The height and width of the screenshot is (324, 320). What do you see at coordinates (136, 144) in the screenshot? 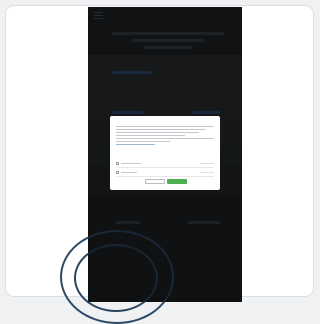
I see `dialog-link-line` at bounding box center [136, 144].